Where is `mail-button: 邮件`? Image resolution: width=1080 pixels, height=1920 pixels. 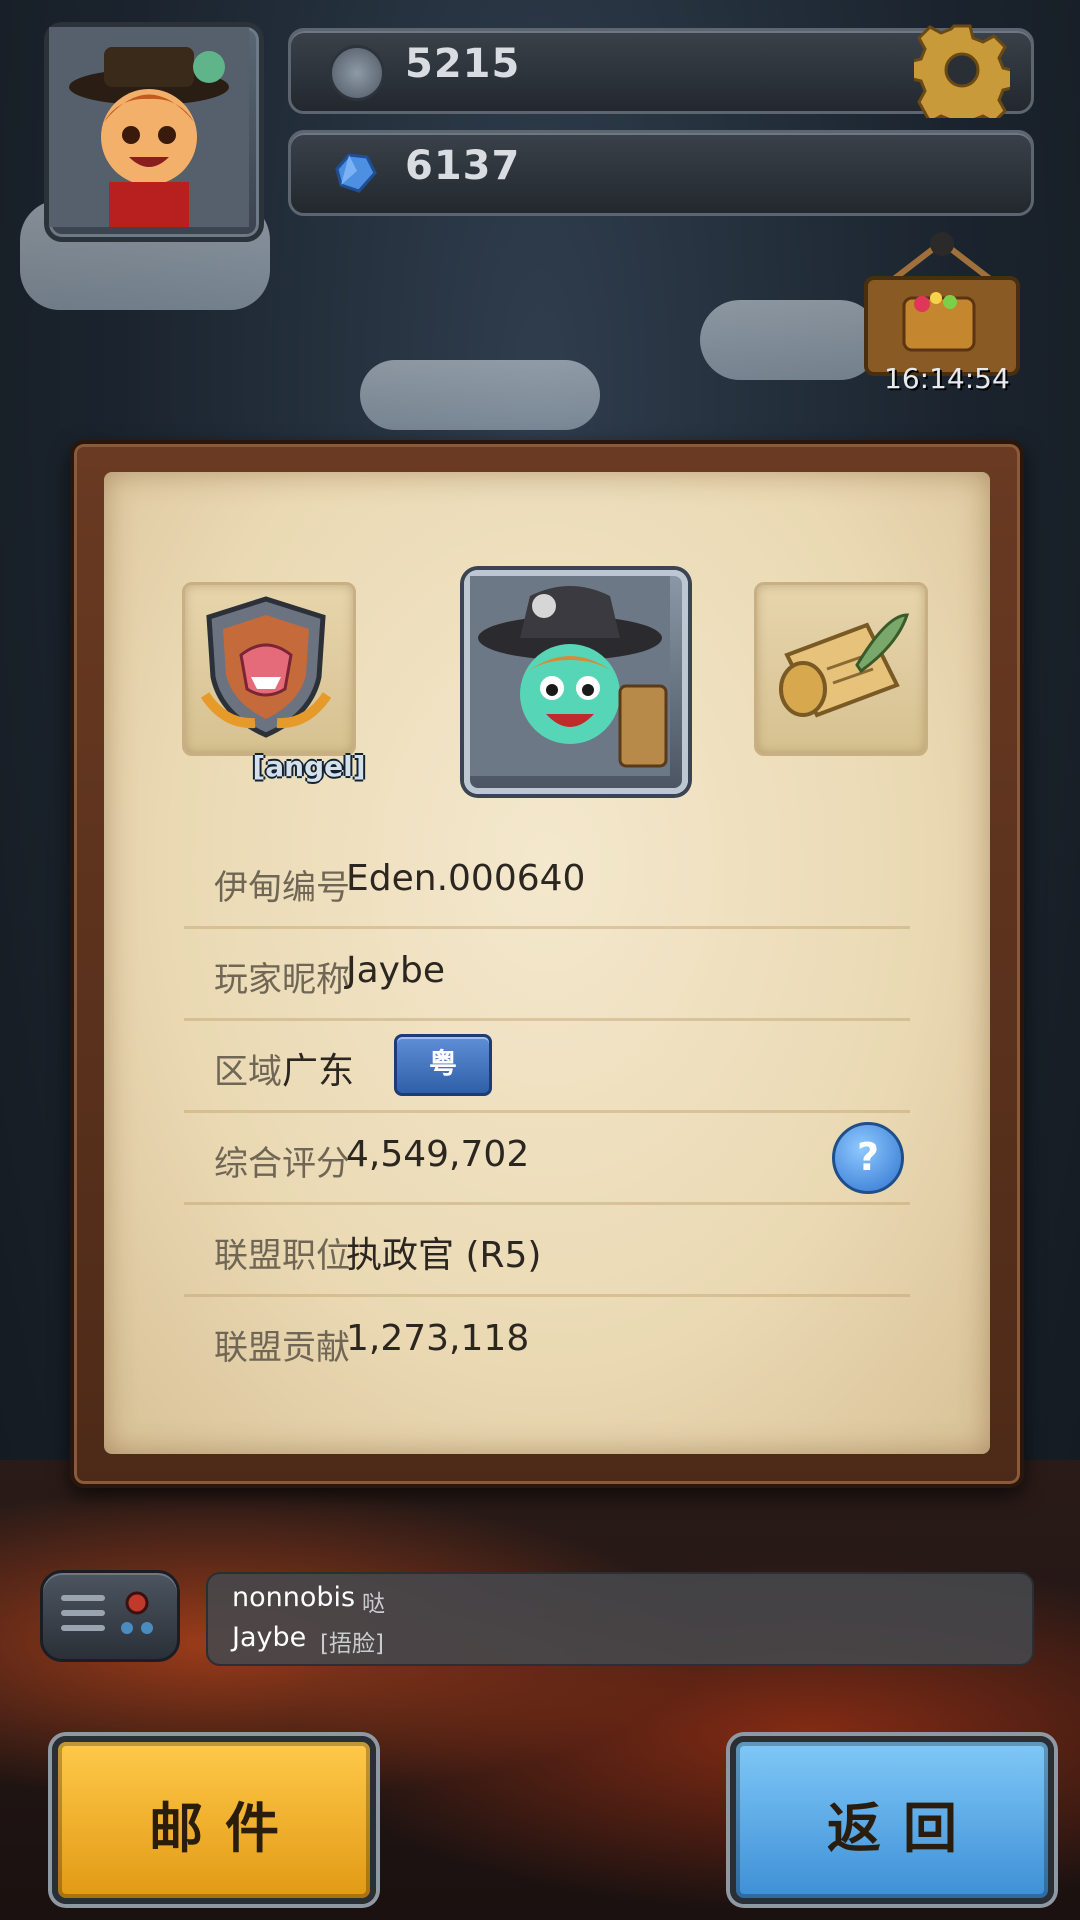
mail-button: 邮件 is located at coordinates (214, 1820).